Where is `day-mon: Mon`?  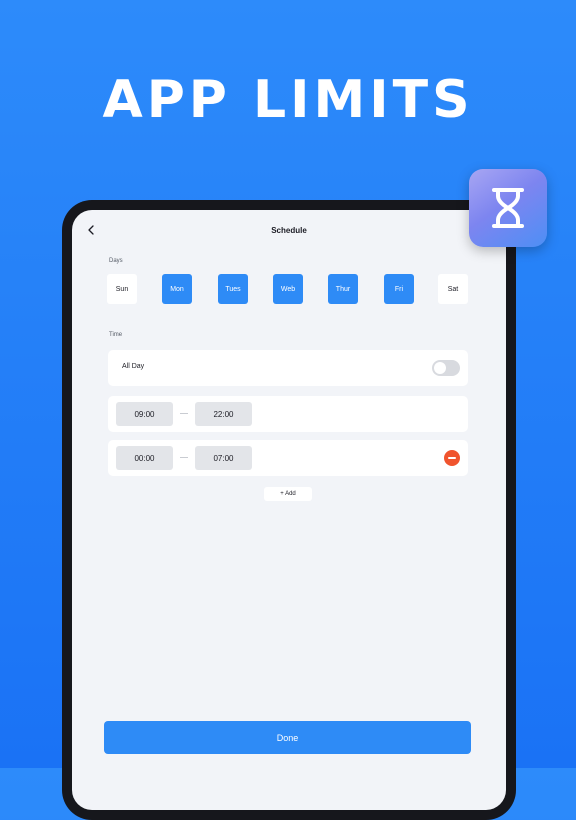 day-mon: Mon is located at coordinates (177, 289).